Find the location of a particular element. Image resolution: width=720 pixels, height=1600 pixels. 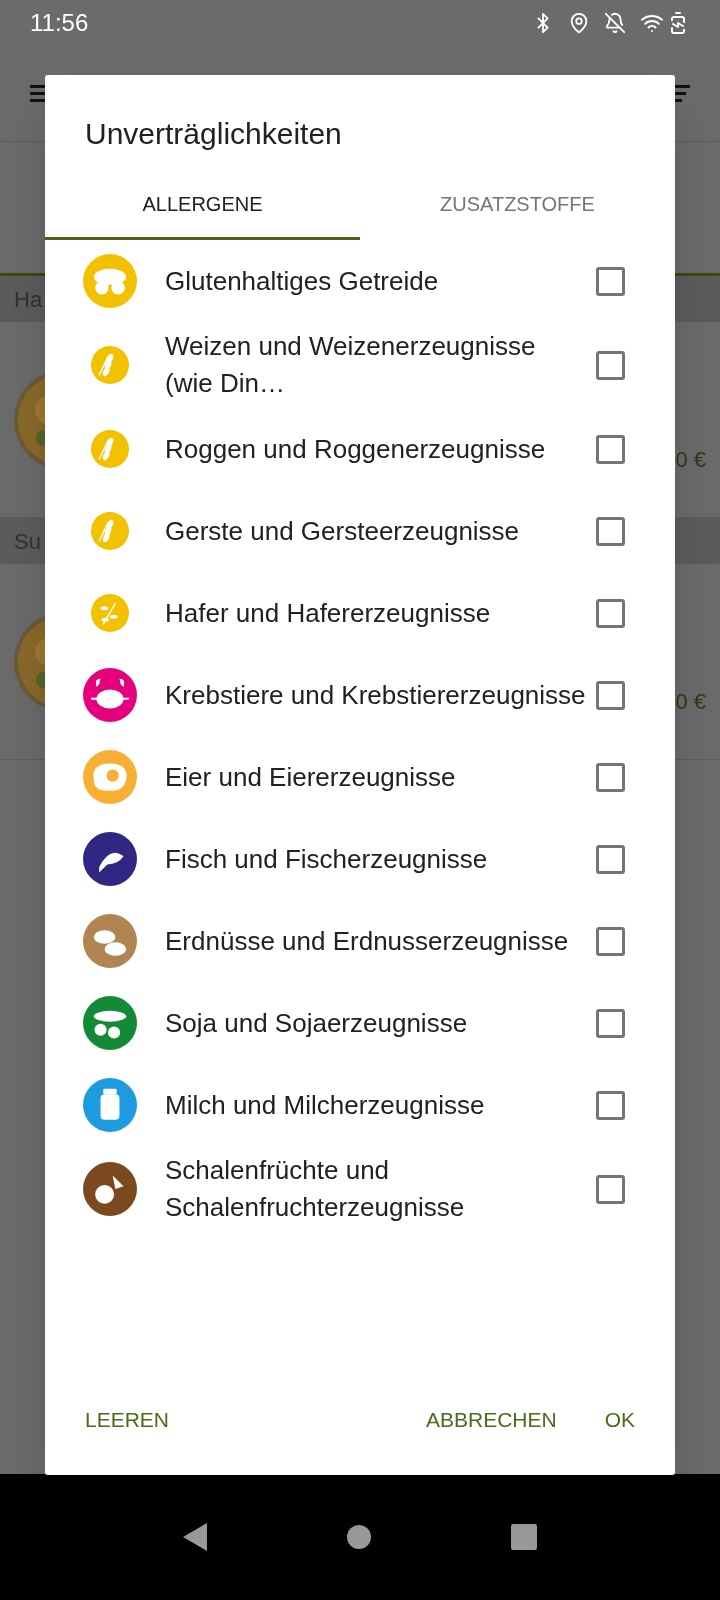

allergen-label: Schalenfrüchte und Schalenfruchterzeugnisse is located at coordinates (315, 1189).